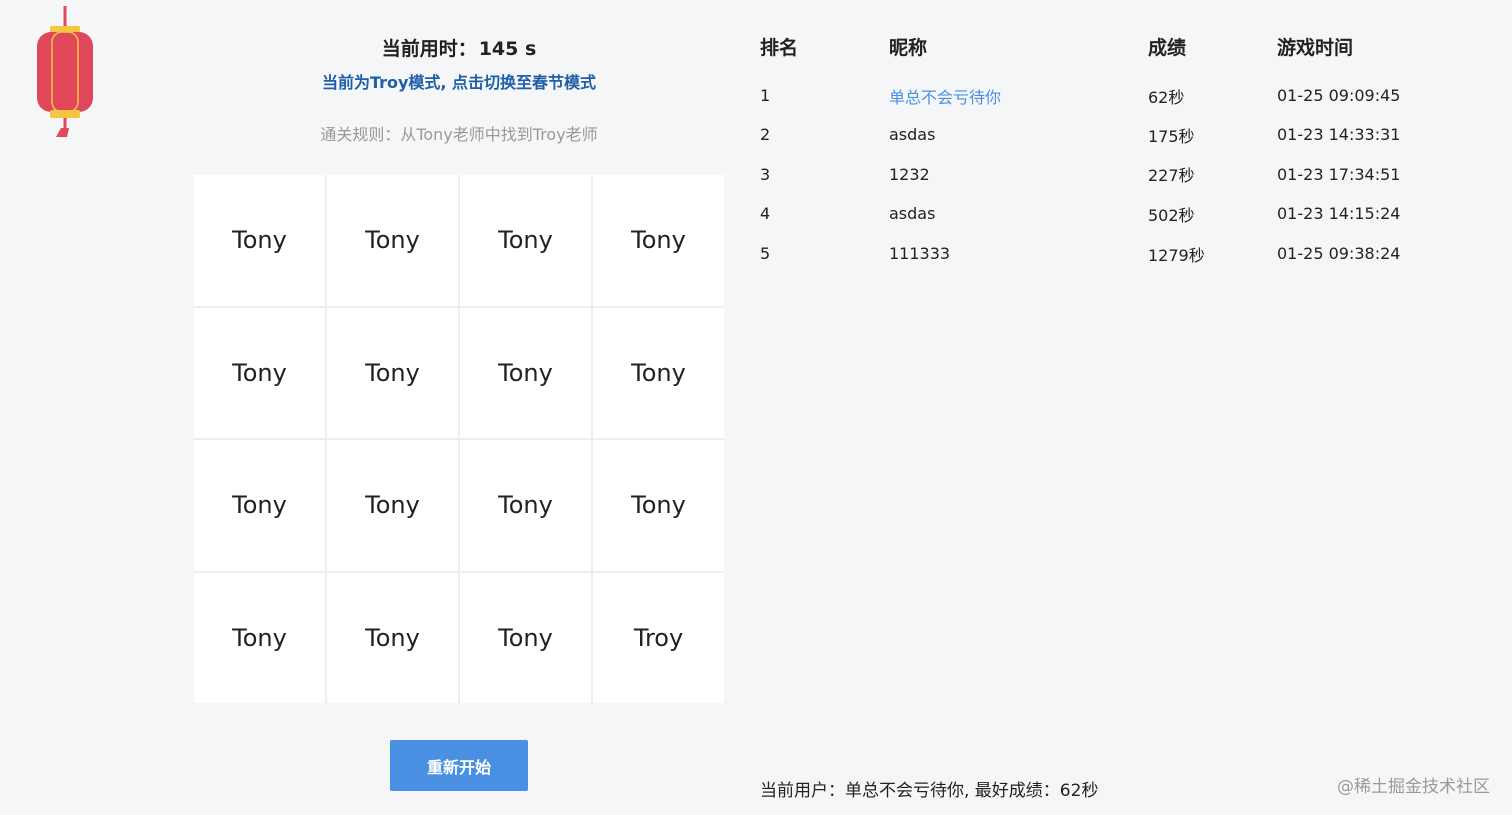 This screenshot has height=815, width=1512. What do you see at coordinates (1108, 175) in the screenshot?
I see `table-row: 3 1232 227秒 01-23 17:34:51` at bounding box center [1108, 175].